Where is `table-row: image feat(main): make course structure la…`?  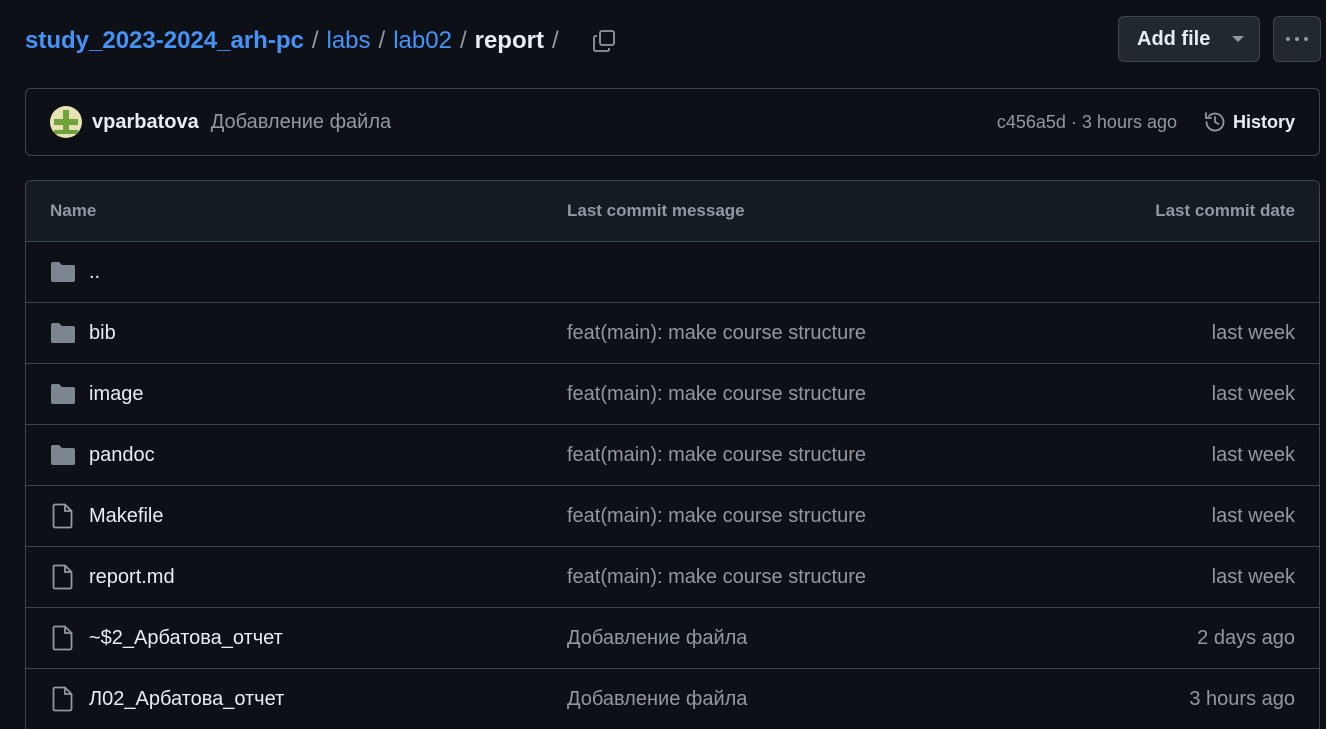 table-row: image feat(main): make course structure la… is located at coordinates (672, 394).